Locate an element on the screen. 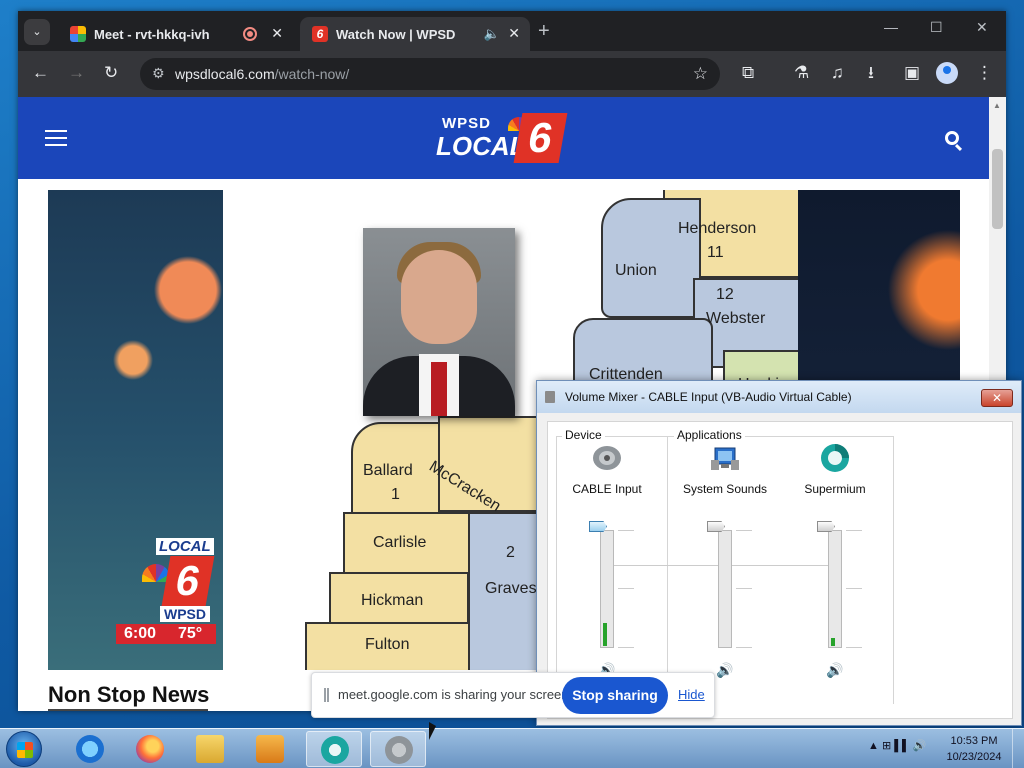  device-label: Device is located at coordinates (583, 435).